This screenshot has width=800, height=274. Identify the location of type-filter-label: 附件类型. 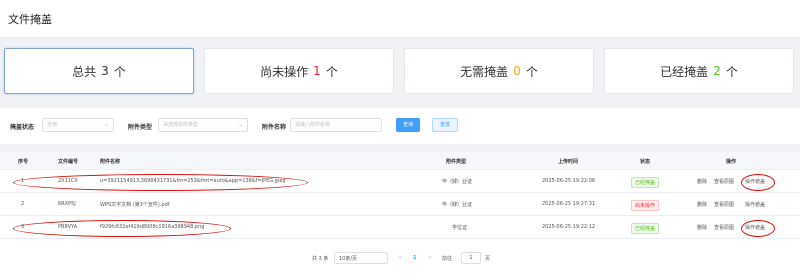
(140, 127).